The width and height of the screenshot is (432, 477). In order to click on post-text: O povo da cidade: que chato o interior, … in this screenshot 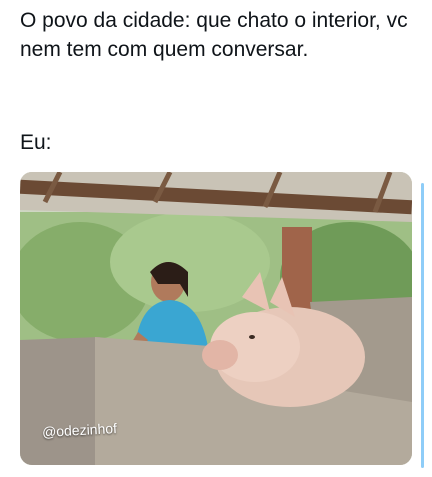, I will do `click(214, 35)`.